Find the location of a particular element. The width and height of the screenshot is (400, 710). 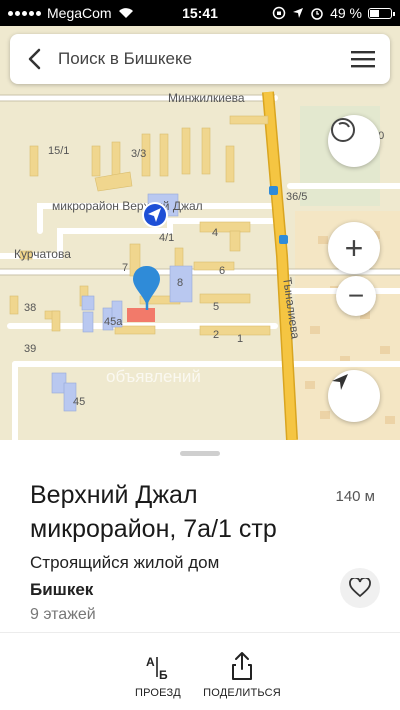

house-number: 15/1 is located at coordinates (58, 151).